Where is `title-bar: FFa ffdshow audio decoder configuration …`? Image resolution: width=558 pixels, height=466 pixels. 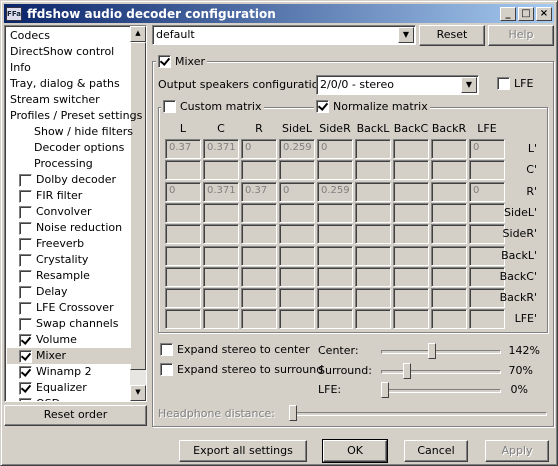 title-bar: FFa ffdshow audio decoder configuration … is located at coordinates (279, 13).